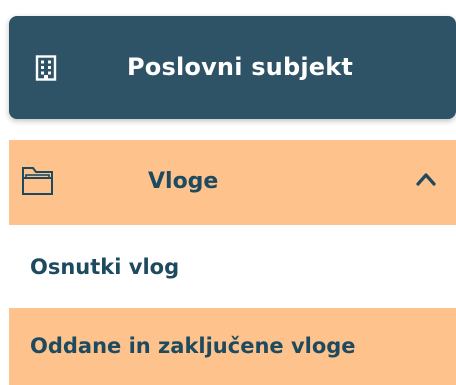 This screenshot has height=385, width=456. Describe the element at coordinates (38, 180) in the screenshot. I see `folder-icon` at that location.